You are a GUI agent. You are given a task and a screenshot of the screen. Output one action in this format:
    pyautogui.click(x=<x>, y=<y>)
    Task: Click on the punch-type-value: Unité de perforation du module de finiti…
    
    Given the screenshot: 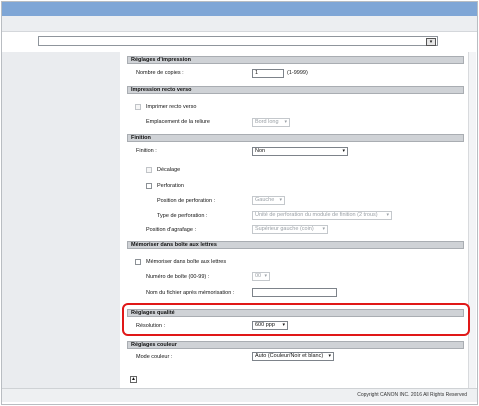 What is the action you would take?
    pyautogui.click(x=316, y=215)
    